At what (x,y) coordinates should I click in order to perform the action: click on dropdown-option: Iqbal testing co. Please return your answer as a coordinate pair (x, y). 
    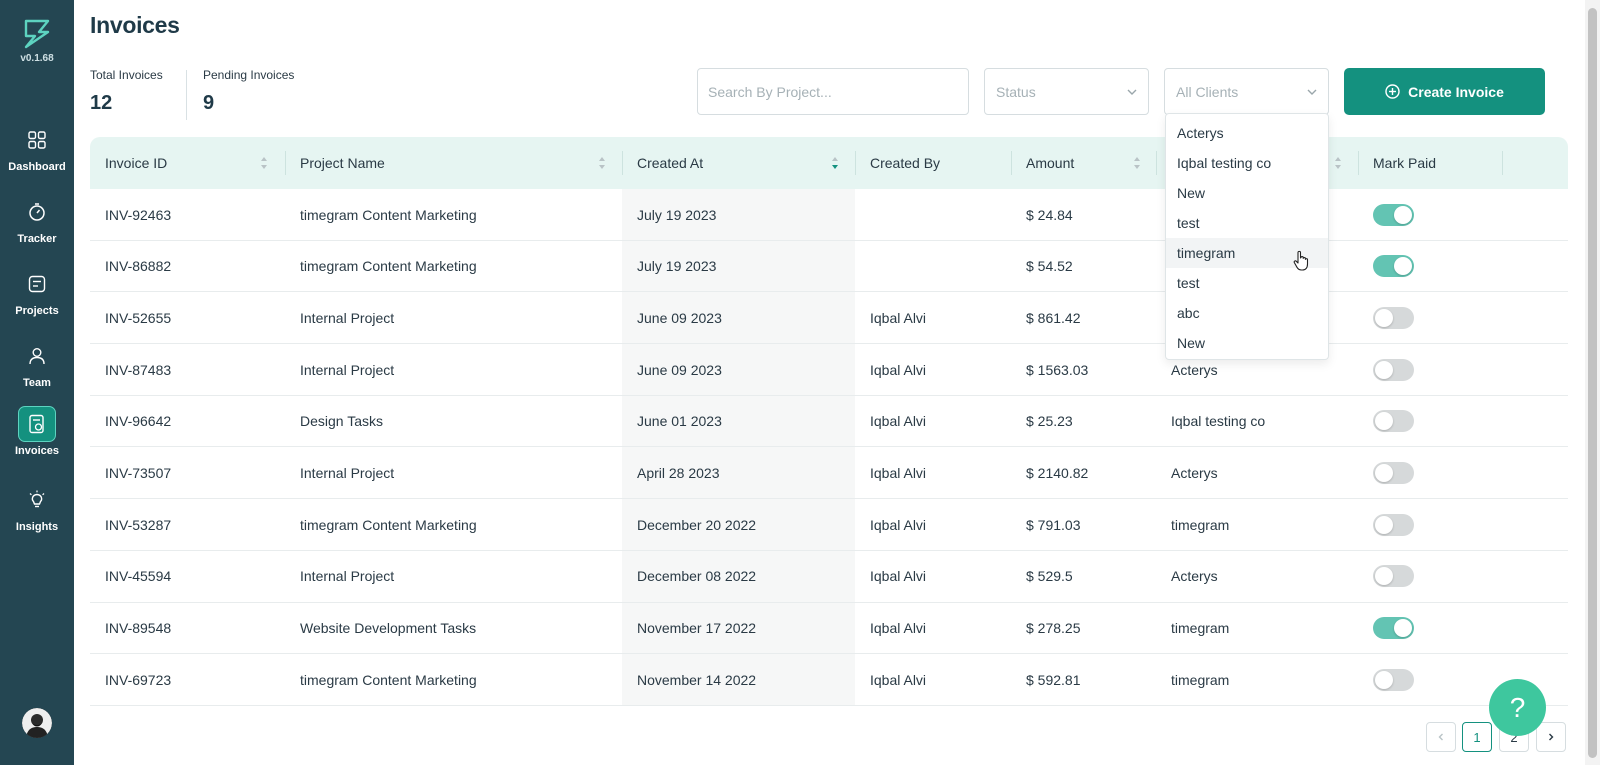
    Looking at the image, I should click on (1247, 163).